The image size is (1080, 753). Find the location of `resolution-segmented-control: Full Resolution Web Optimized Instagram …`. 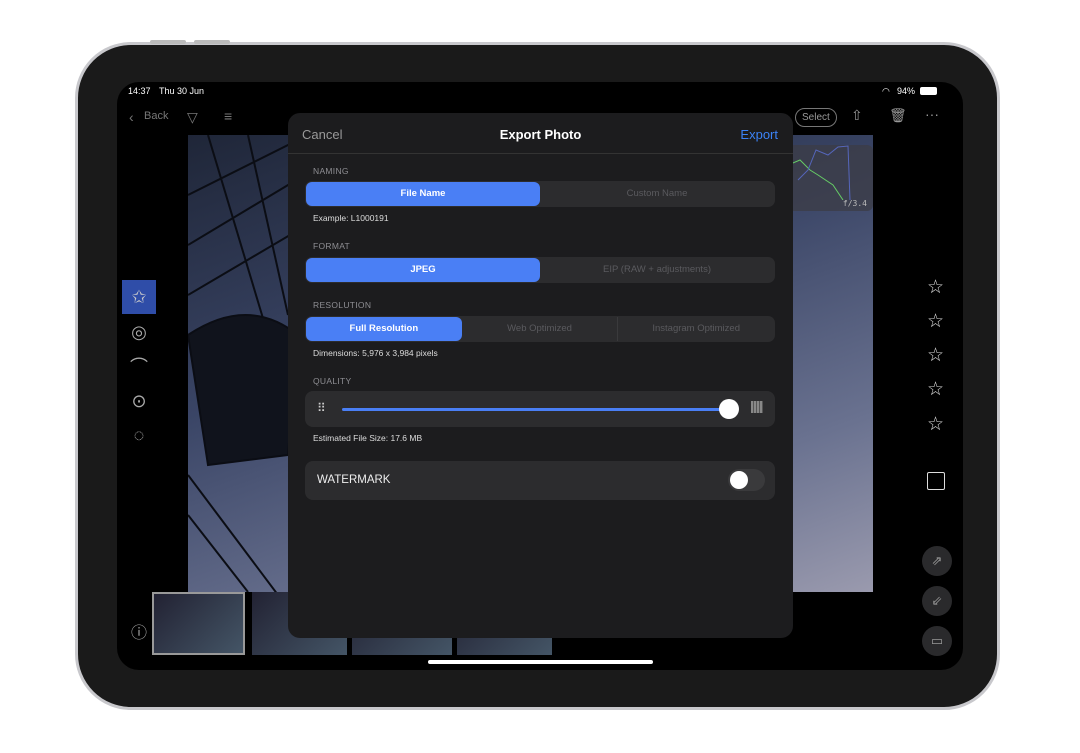

resolution-segmented-control: Full Resolution Web Optimized Instagram … is located at coordinates (540, 329).